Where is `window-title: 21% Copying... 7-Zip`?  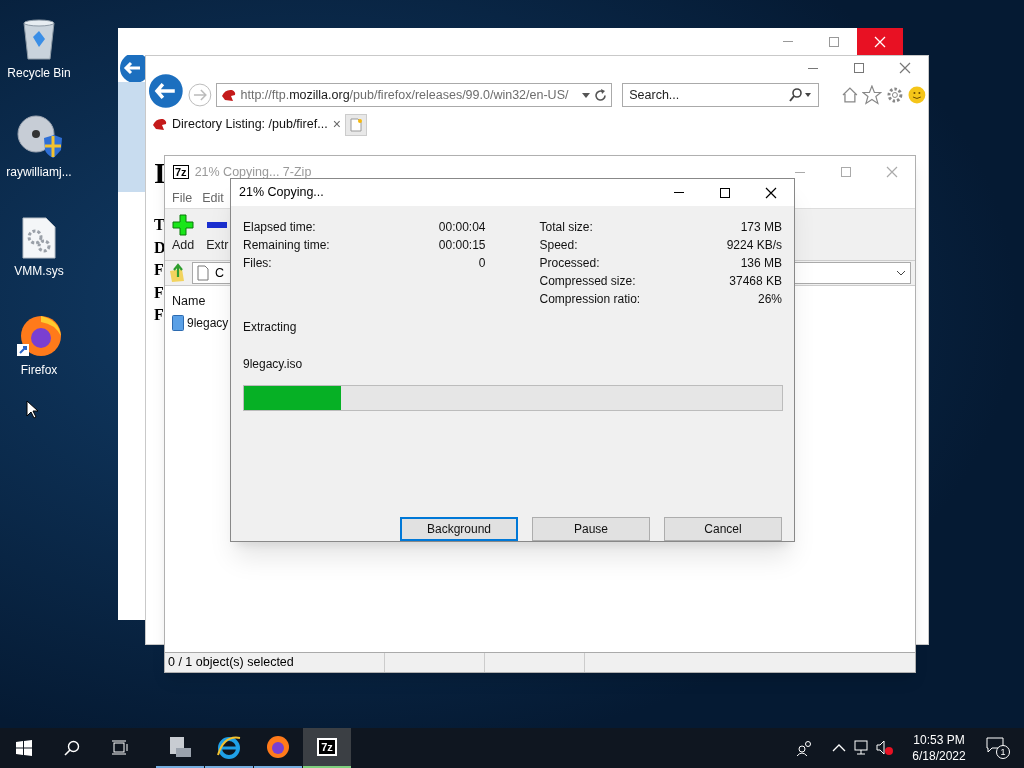
window-title: 21% Copying... 7-Zip is located at coordinates (253, 172).